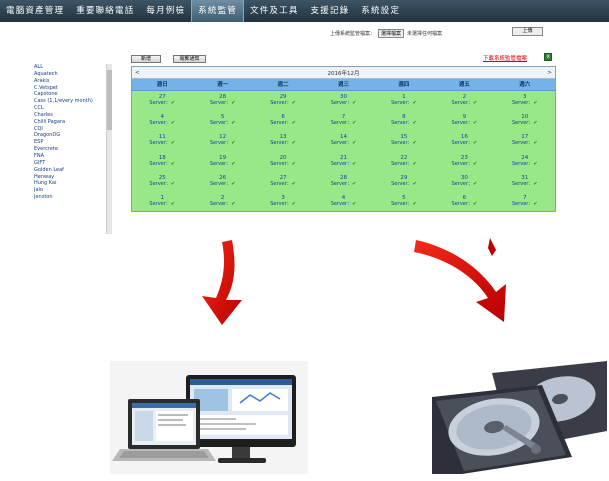 The width and height of the screenshot is (609, 481). Describe the element at coordinates (222, 282) in the screenshot. I see `left-arrow-icon` at that location.